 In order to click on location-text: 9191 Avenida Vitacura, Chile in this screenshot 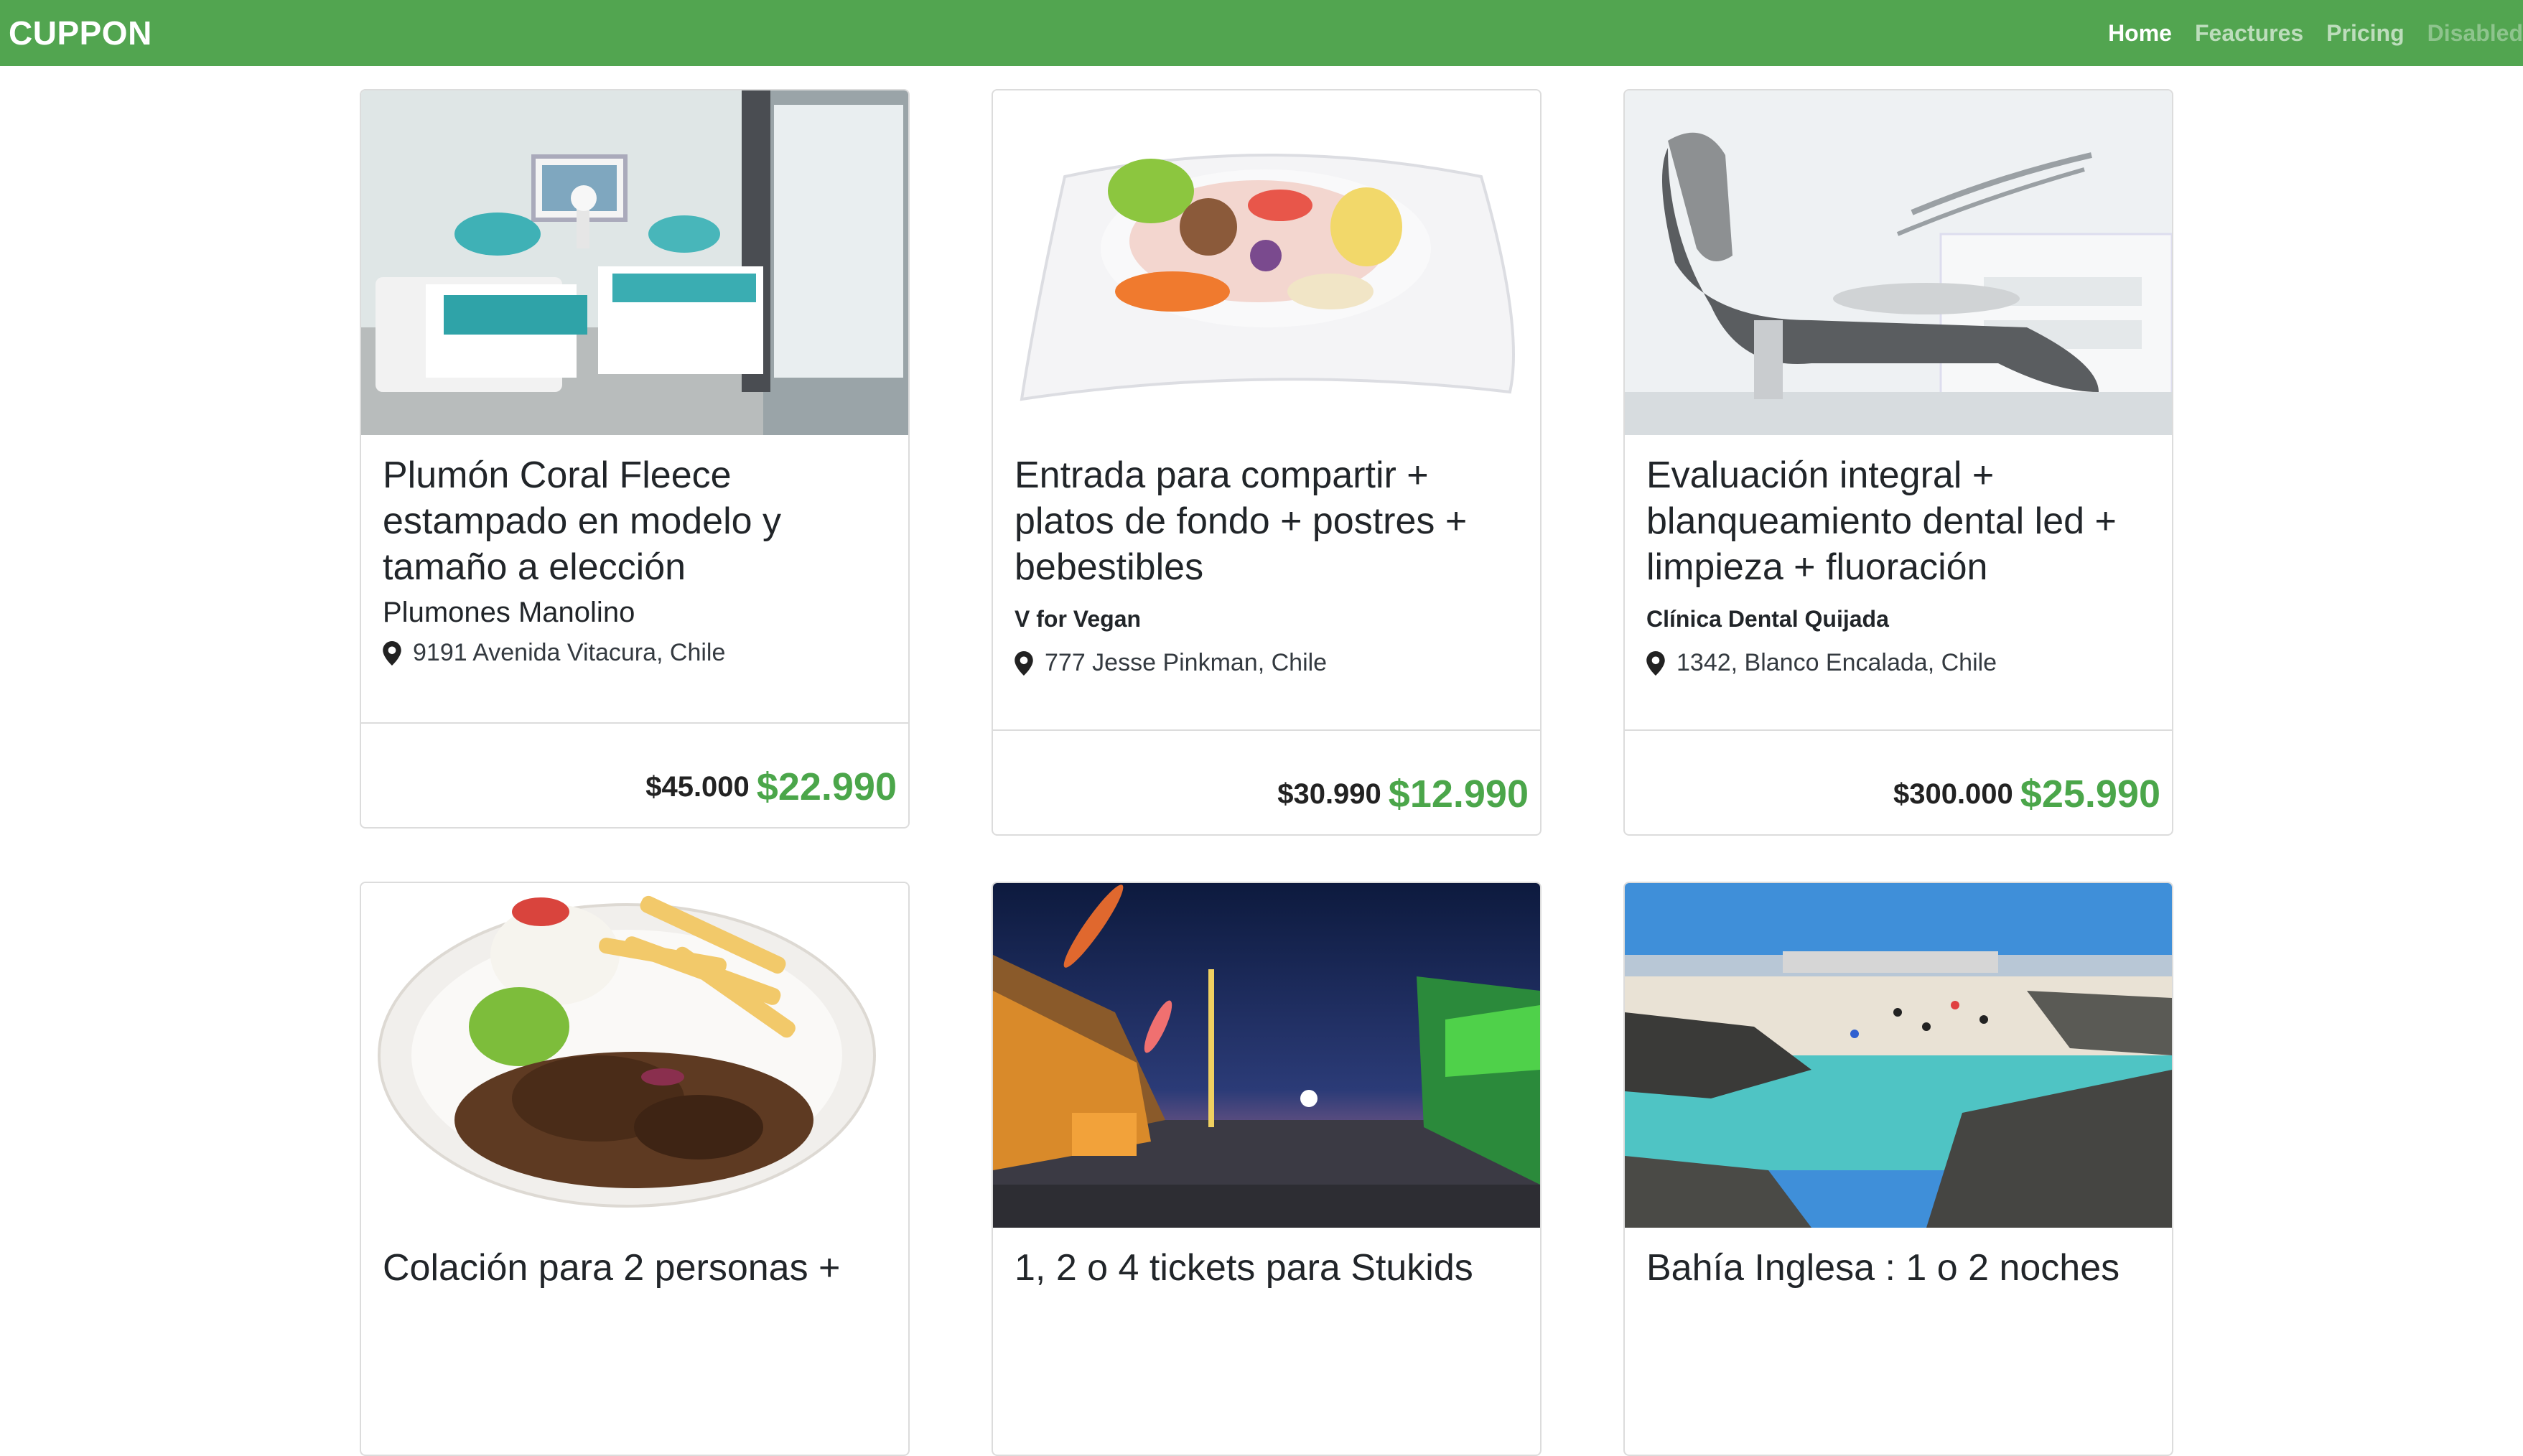, I will do `click(569, 652)`.